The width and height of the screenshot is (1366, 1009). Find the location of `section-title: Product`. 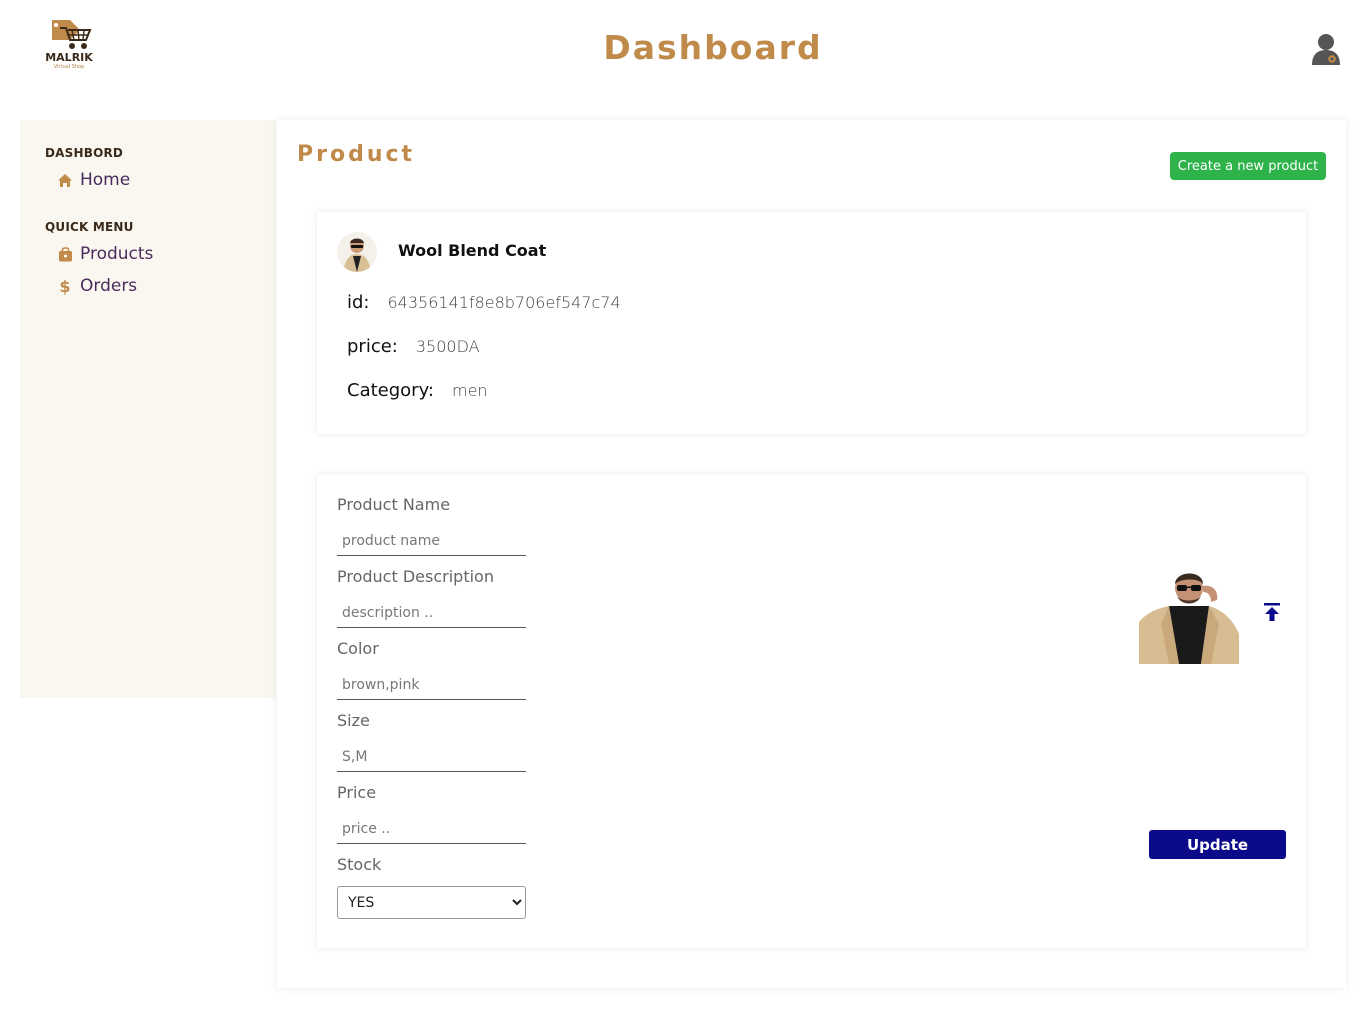

section-title: Product is located at coordinates (356, 154).